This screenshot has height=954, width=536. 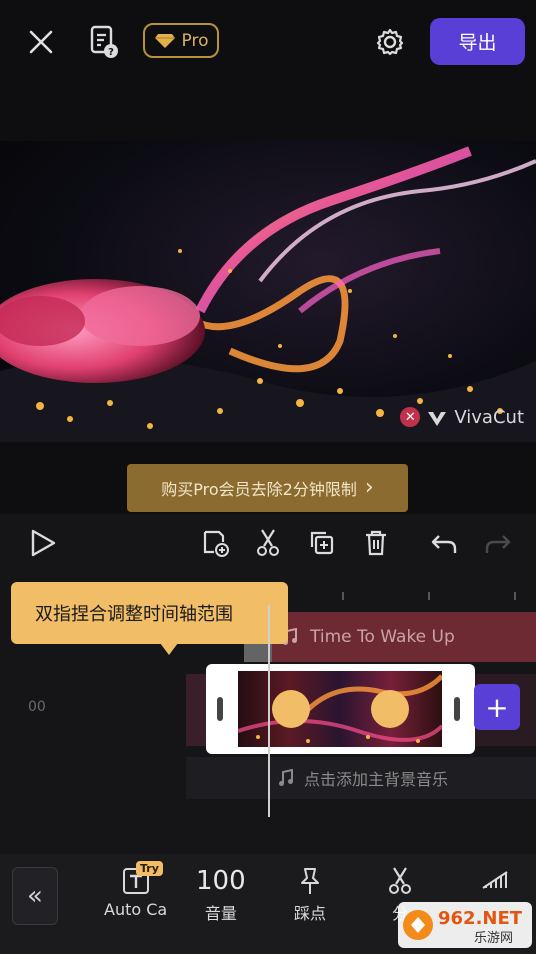 What do you see at coordinates (104, 42) in the screenshot?
I see `document-help-icon: ?` at bounding box center [104, 42].